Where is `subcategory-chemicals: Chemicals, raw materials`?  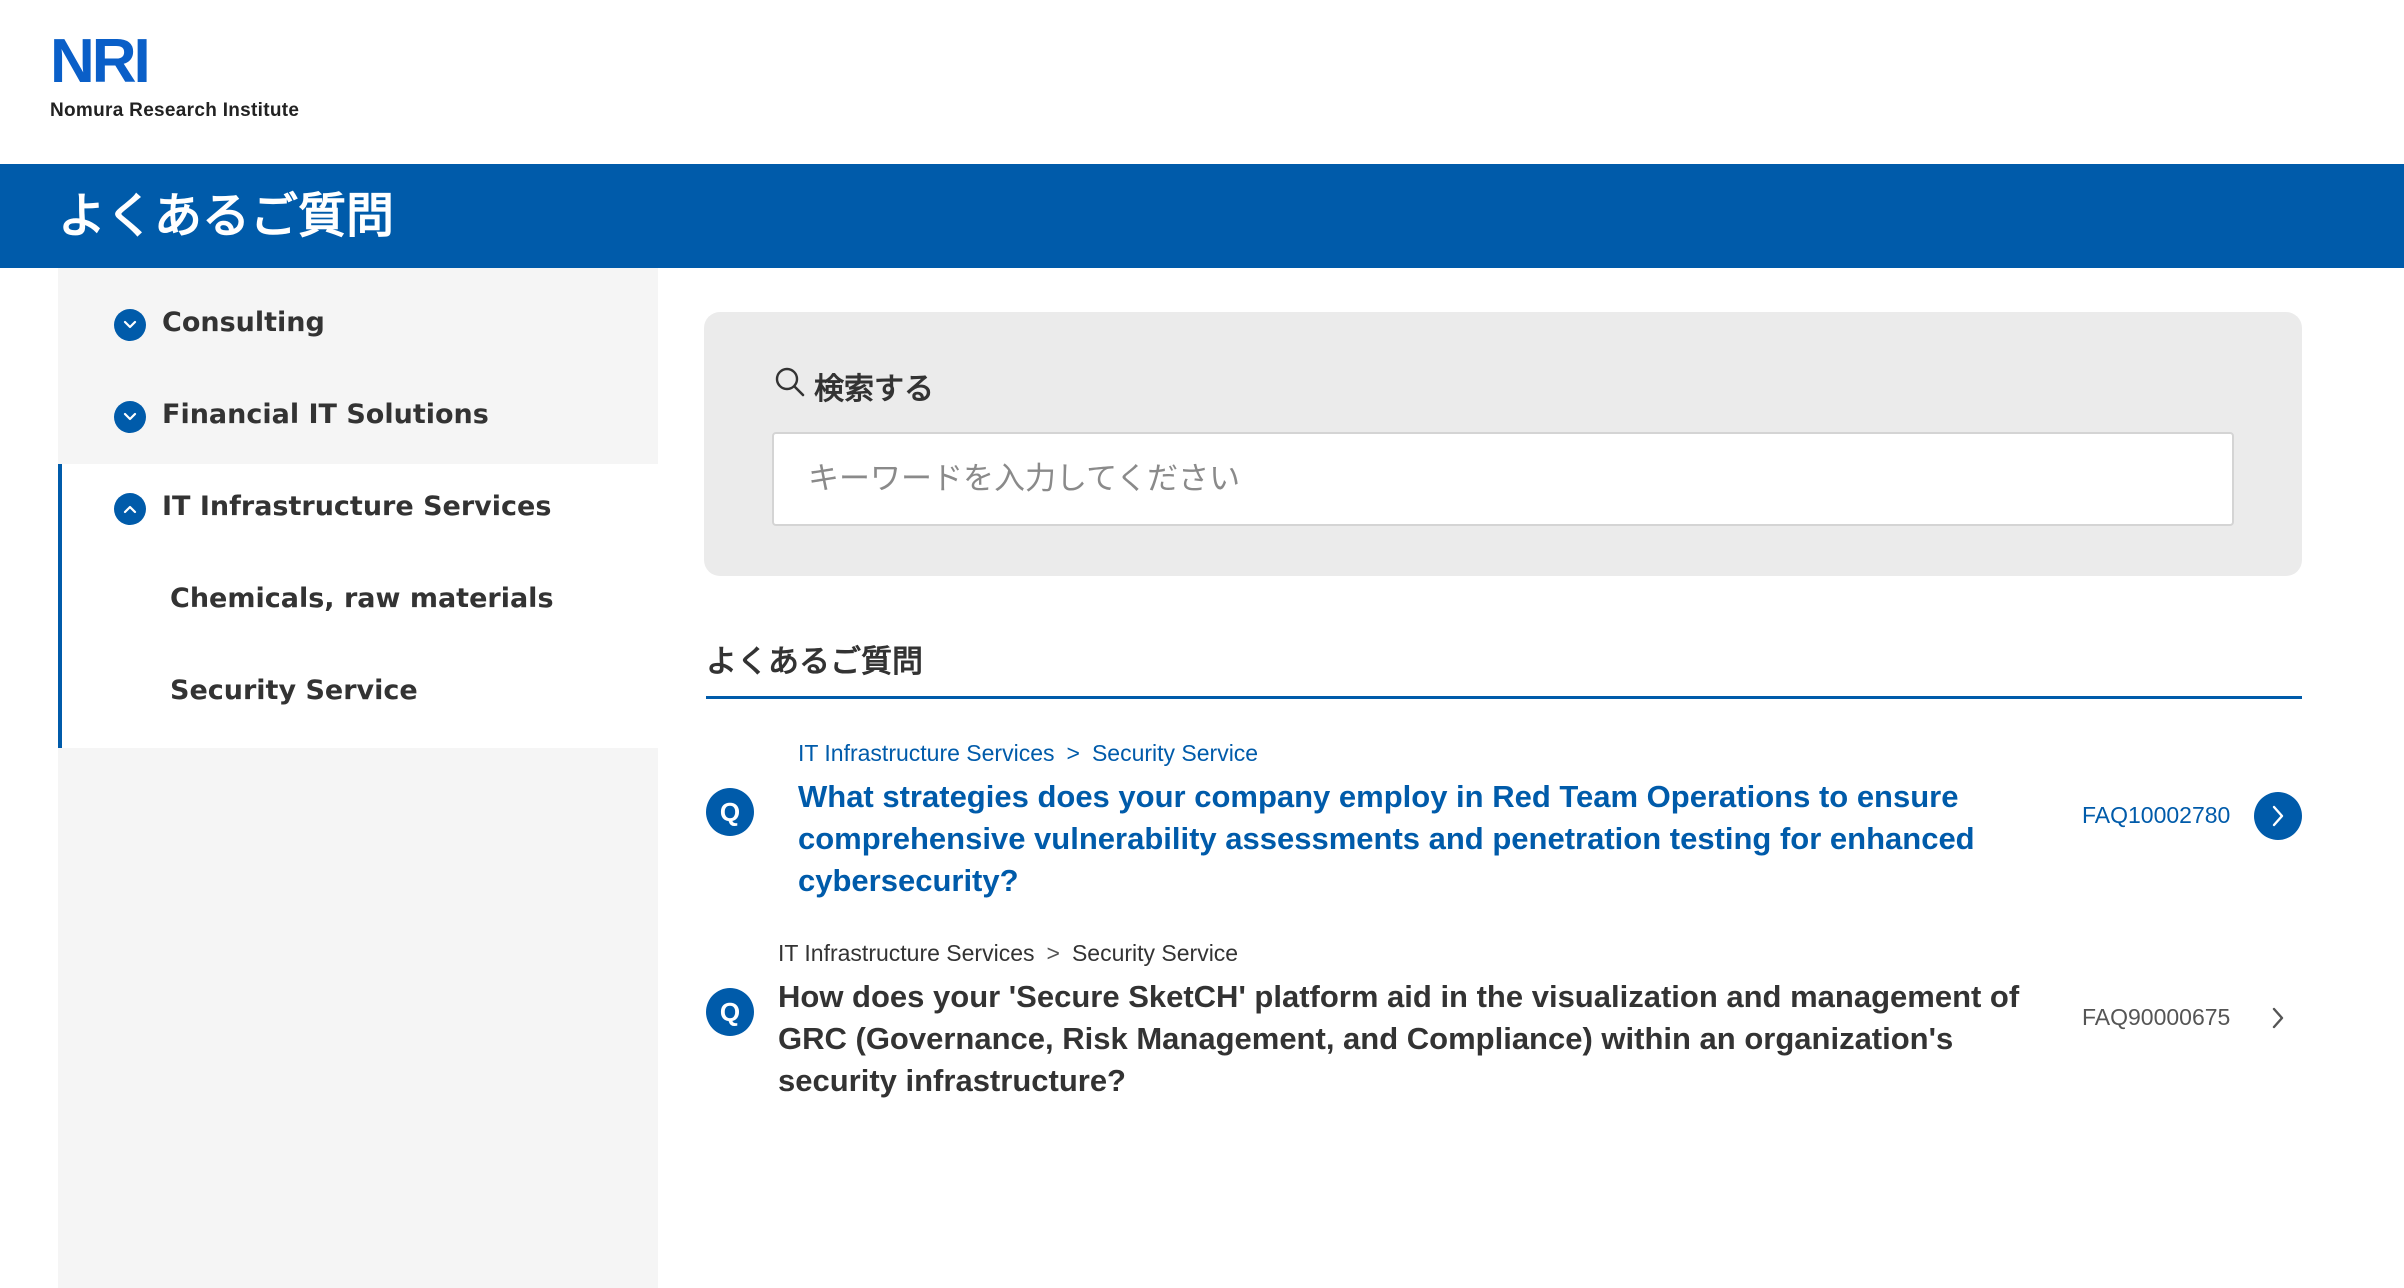 subcategory-chemicals: Chemicals, raw materials is located at coordinates (362, 598).